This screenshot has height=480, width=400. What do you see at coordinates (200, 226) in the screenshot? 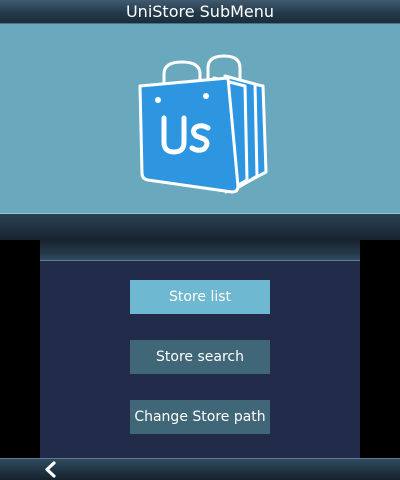
I see `top-screen-footer-bar` at bounding box center [200, 226].